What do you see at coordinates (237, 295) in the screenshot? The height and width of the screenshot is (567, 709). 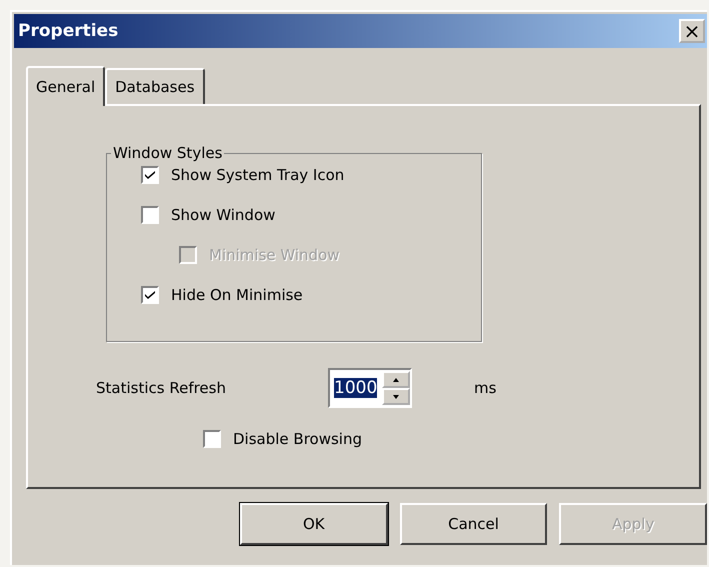 I see `checkbox-label: Hide On Minimise` at bounding box center [237, 295].